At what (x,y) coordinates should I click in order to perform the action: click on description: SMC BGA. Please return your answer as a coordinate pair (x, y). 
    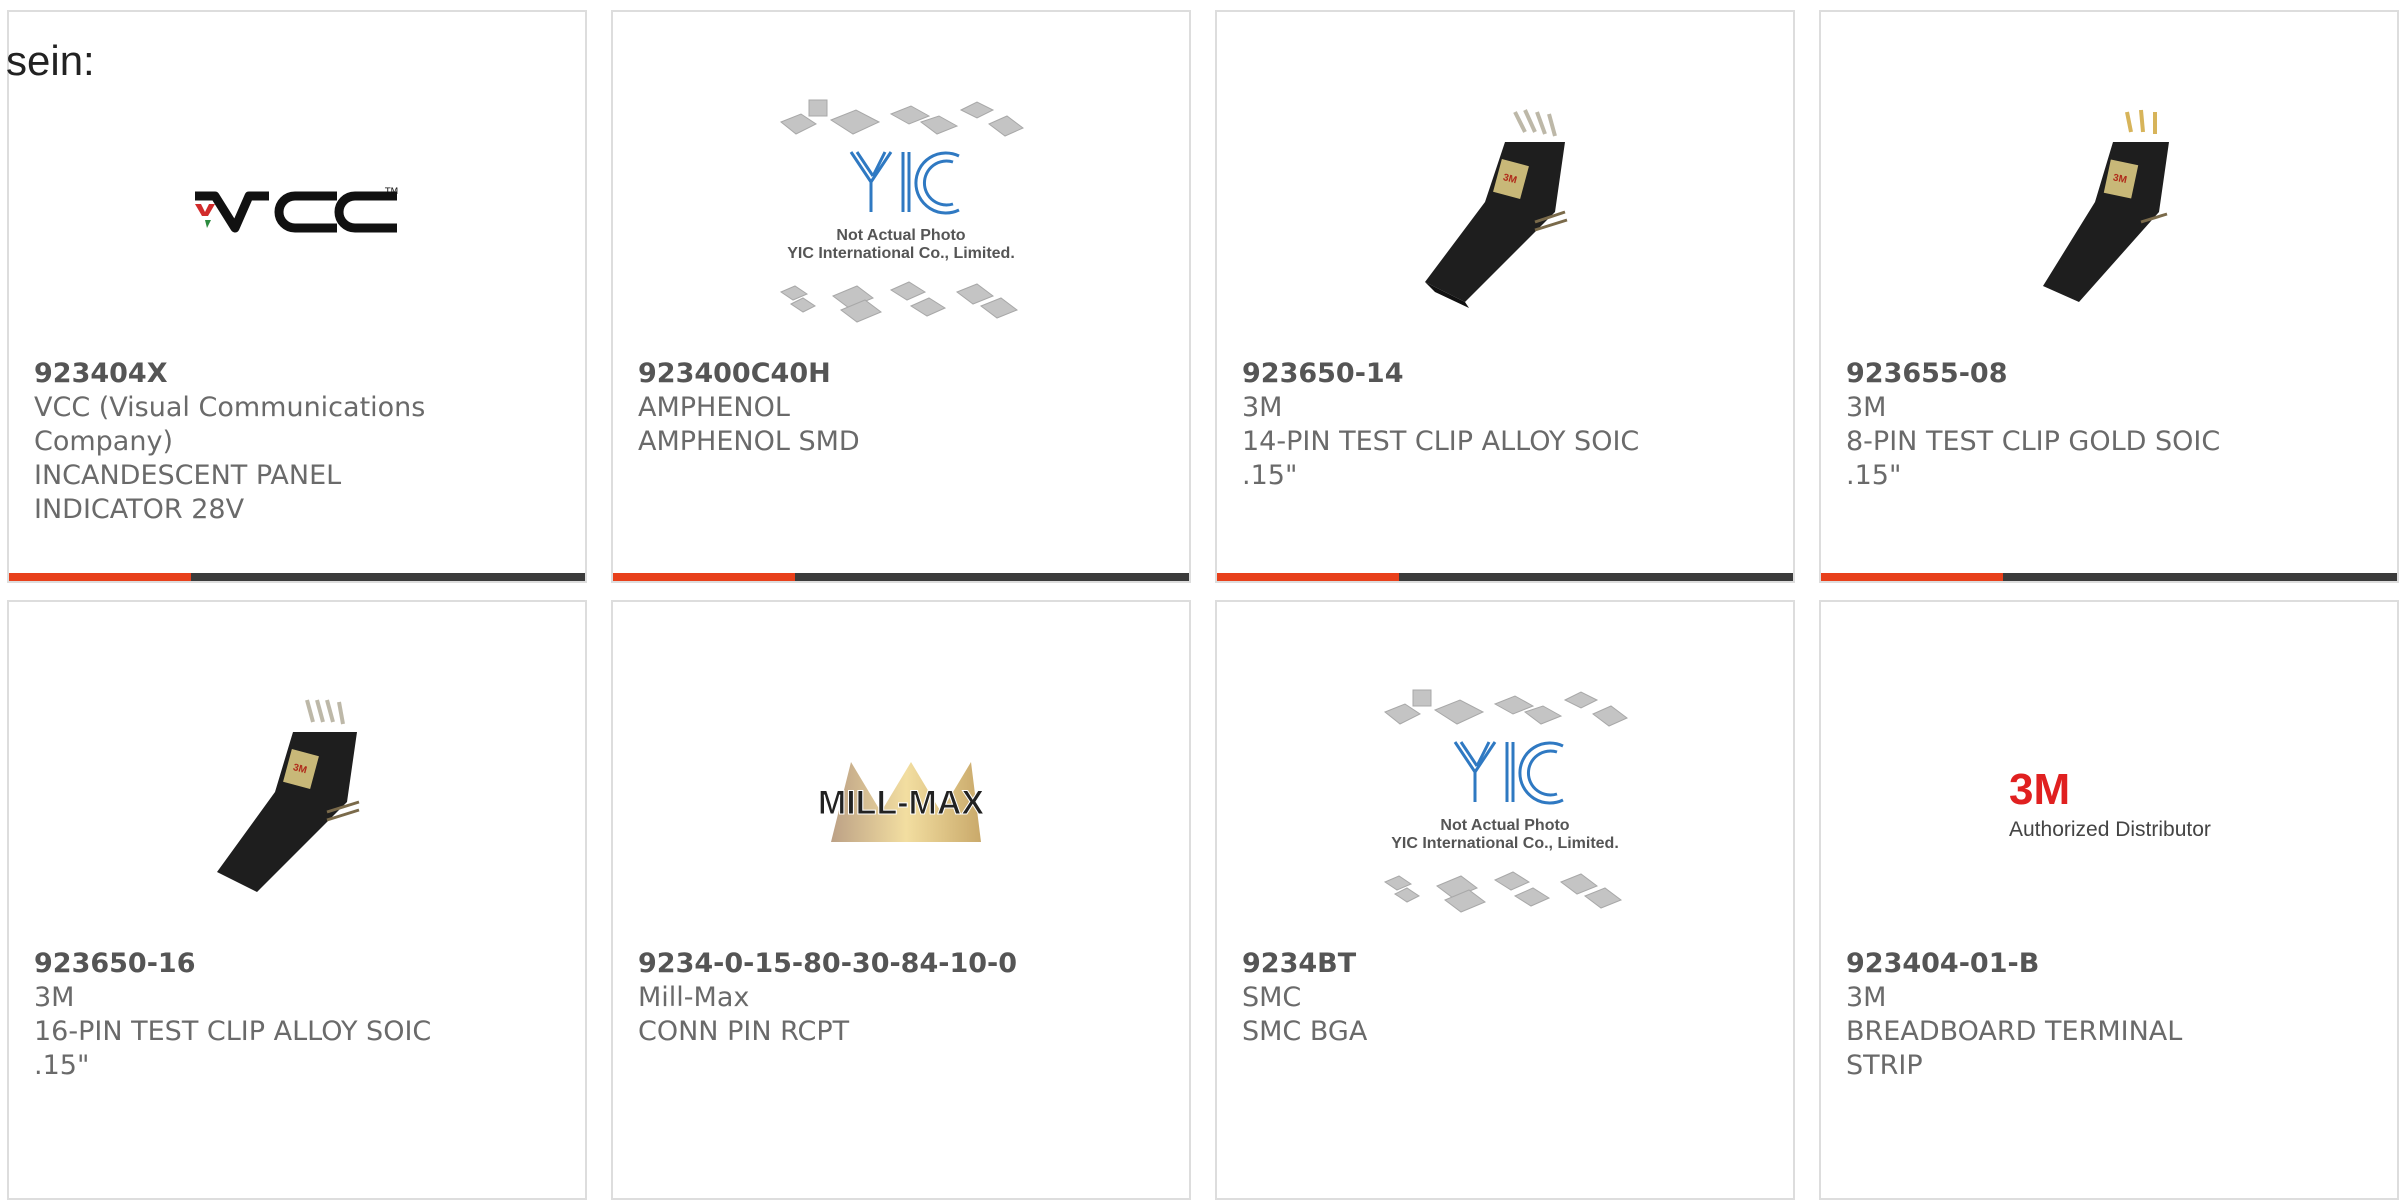
    Looking at the image, I should click on (1305, 1031).